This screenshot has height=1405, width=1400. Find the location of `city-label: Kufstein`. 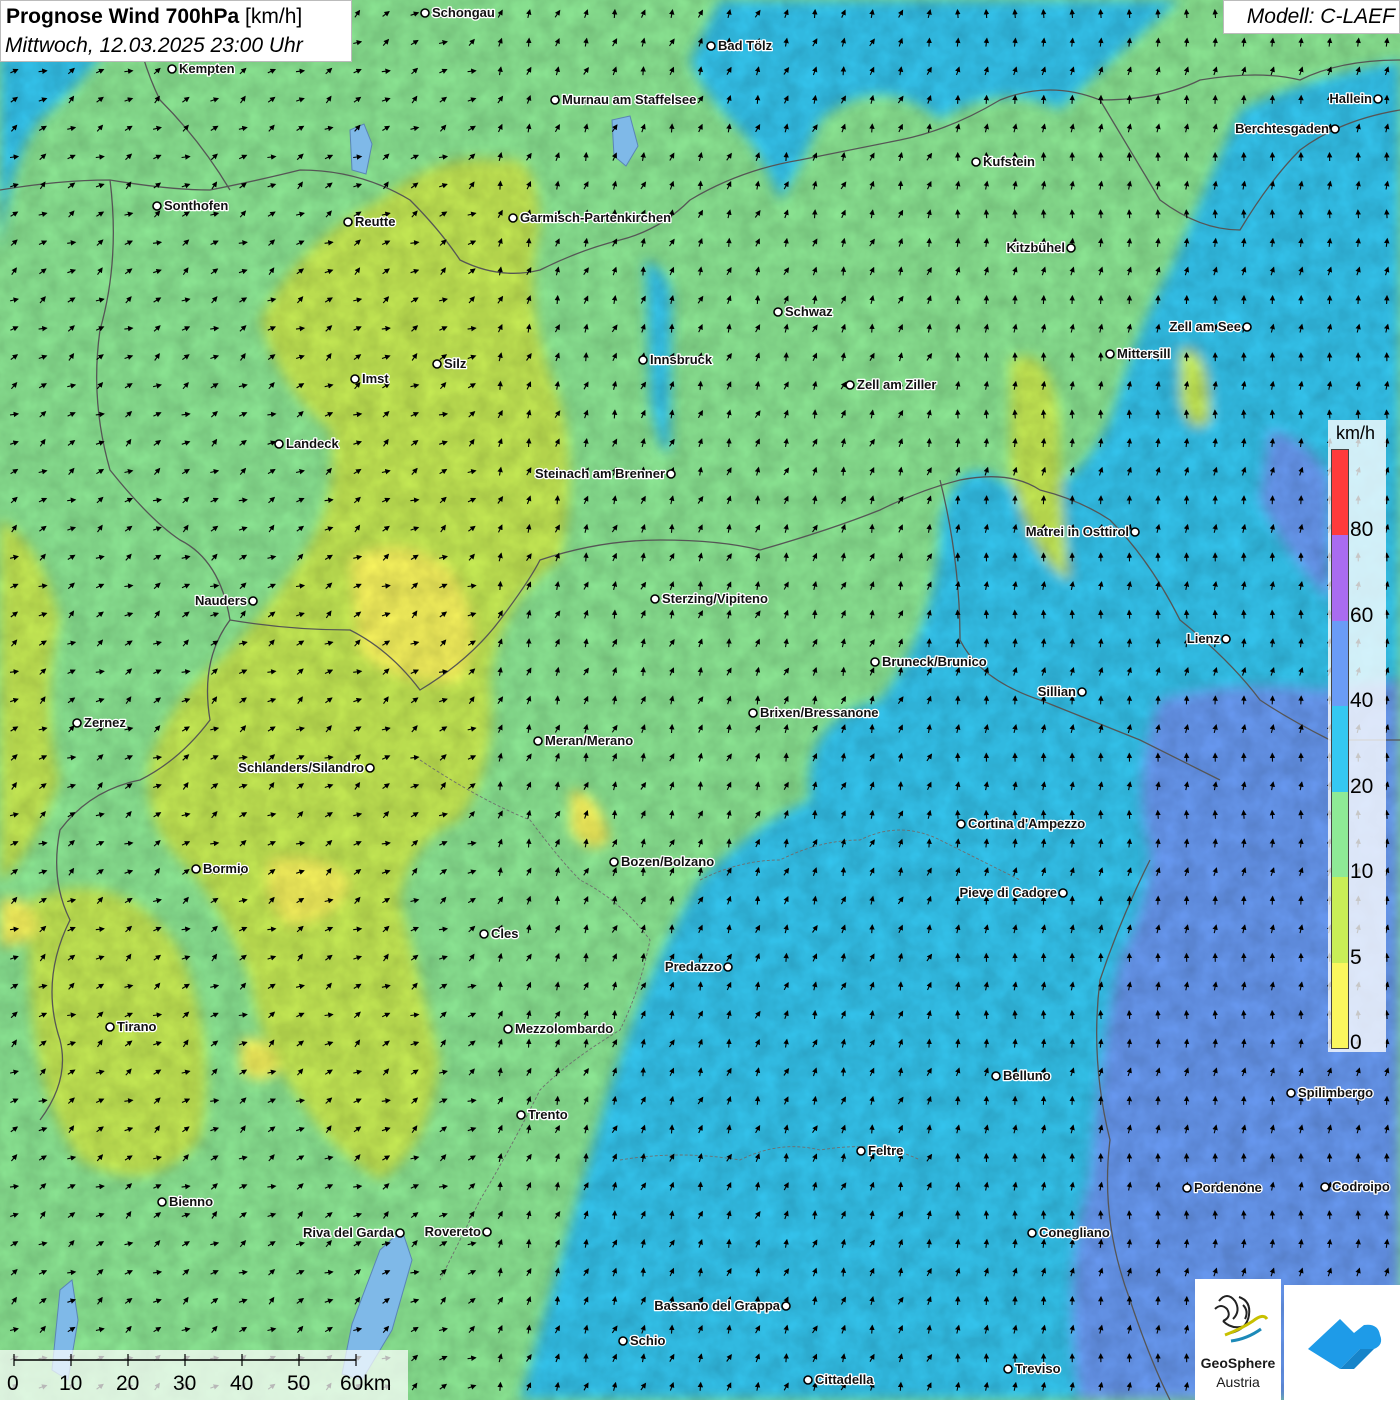

city-label: Kufstein is located at coordinates (1009, 161).